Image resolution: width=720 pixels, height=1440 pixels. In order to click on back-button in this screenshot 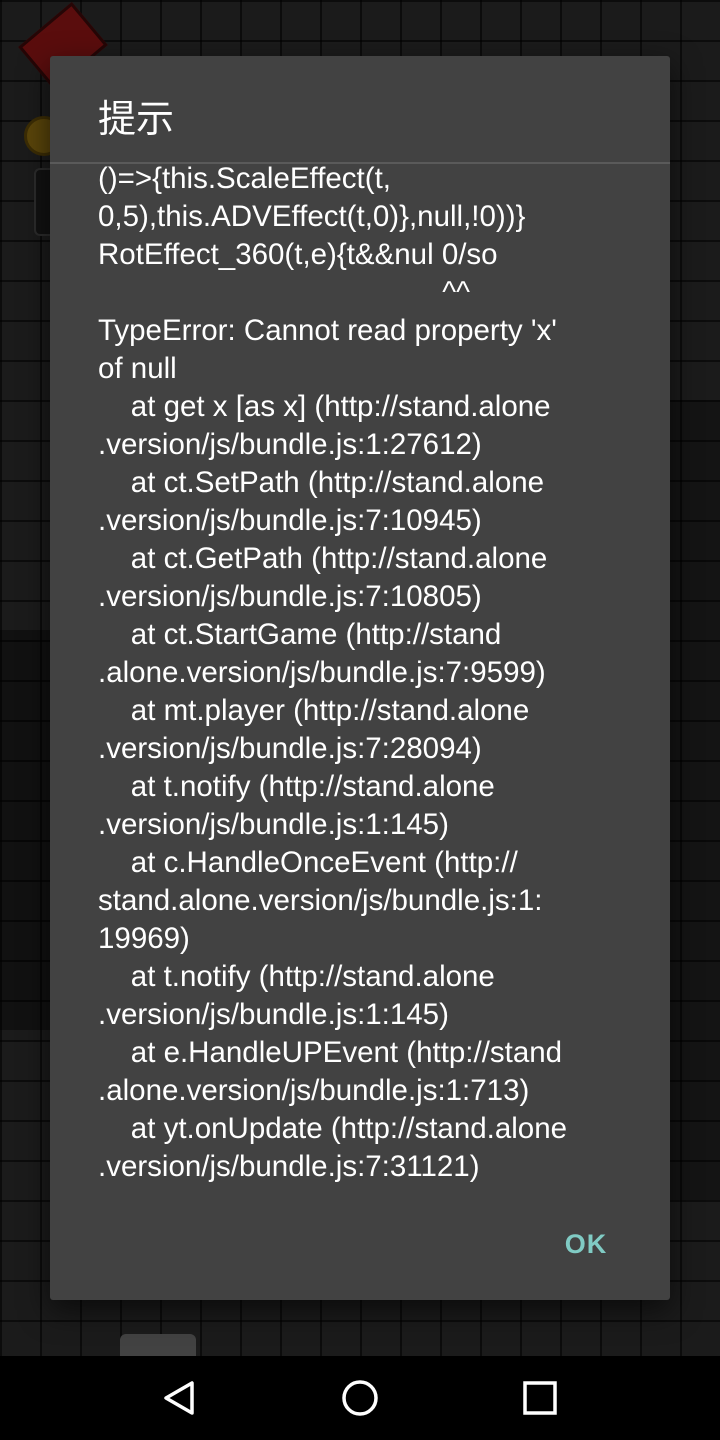, I will do `click(180, 1398)`.